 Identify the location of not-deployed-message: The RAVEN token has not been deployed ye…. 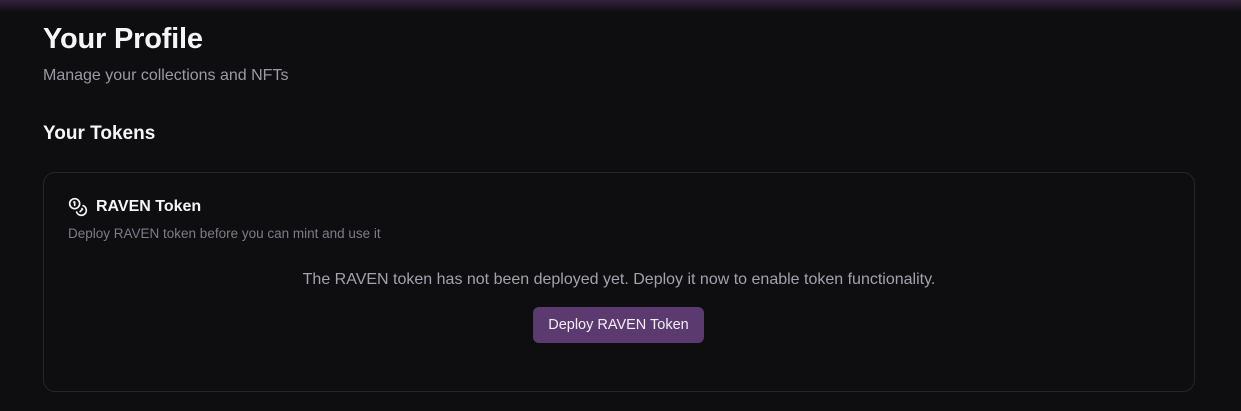
(619, 279).